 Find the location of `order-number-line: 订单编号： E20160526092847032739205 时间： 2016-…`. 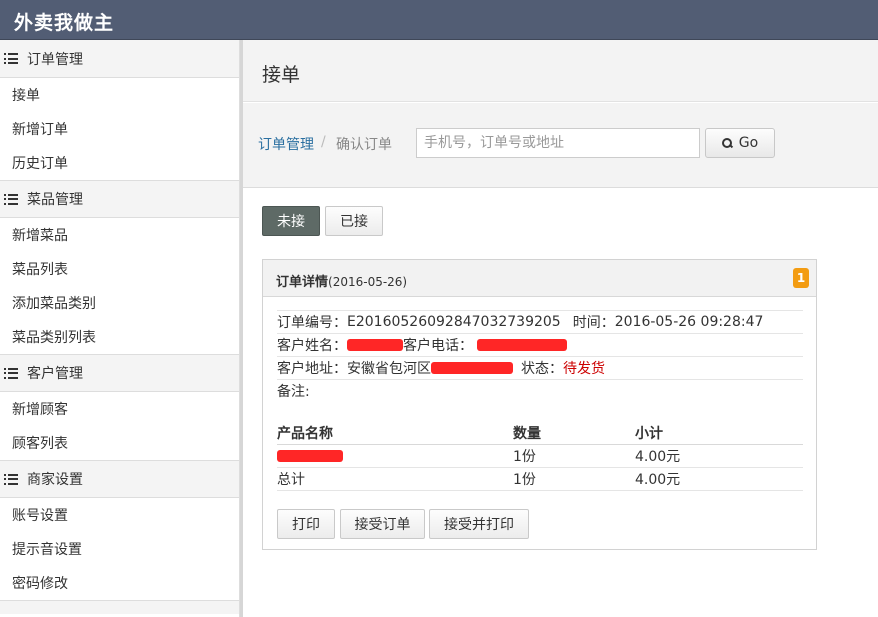

order-number-line: 订单编号： E20160526092847032739205 时间： 2016-… is located at coordinates (540, 321).